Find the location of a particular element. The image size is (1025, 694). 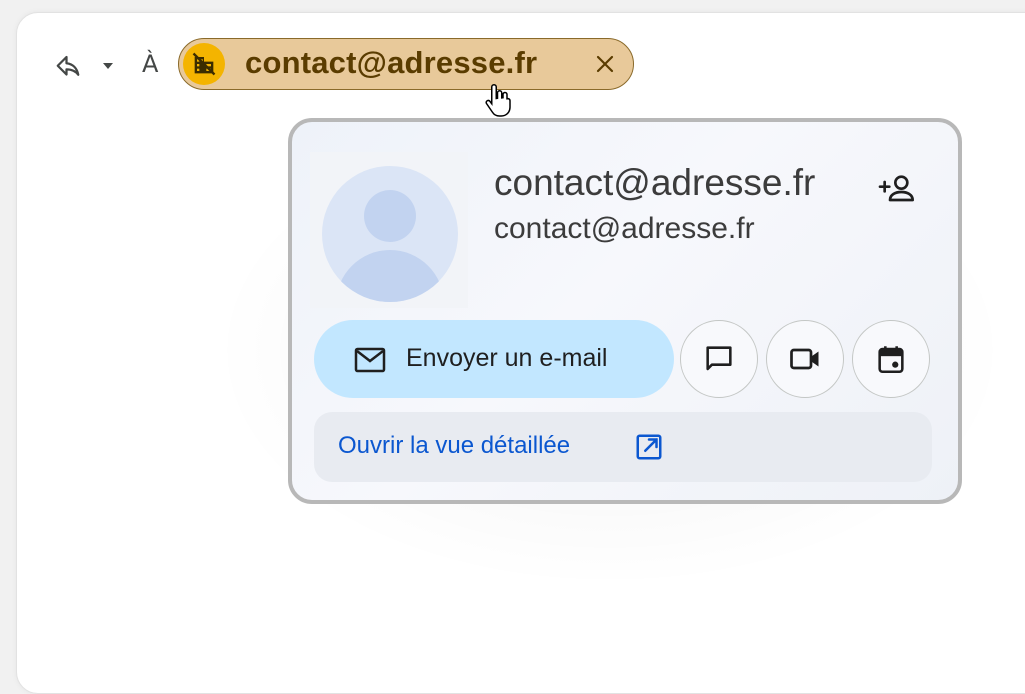

close-icon is located at coordinates (605, 64).